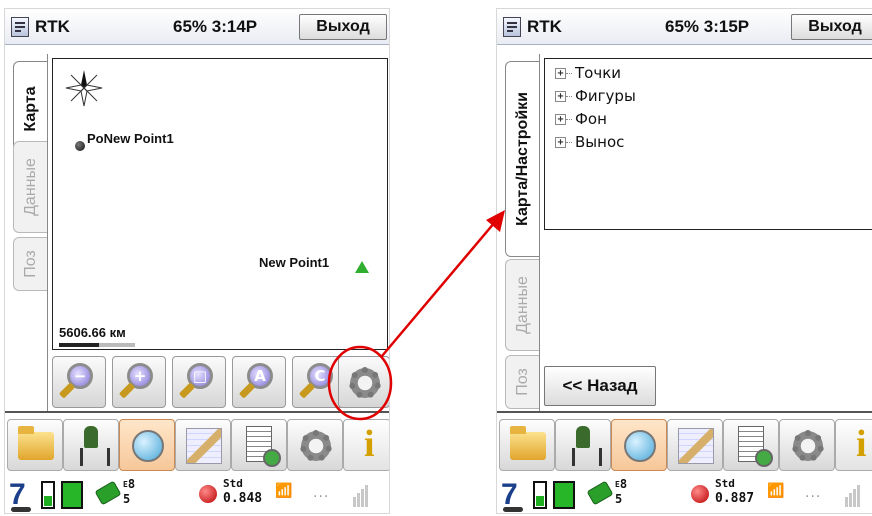  Describe the element at coordinates (215, 26) in the screenshot. I see `battery-time-status: 65% 3:14P` at that location.